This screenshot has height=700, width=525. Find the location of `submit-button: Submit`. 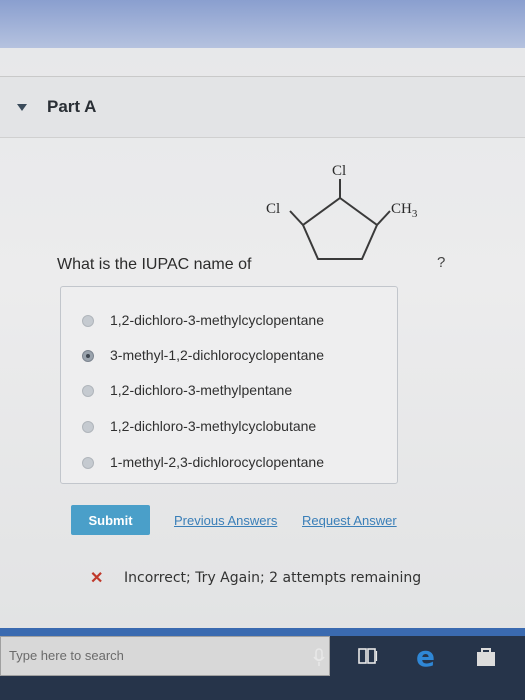

submit-button: Submit is located at coordinates (110, 520).